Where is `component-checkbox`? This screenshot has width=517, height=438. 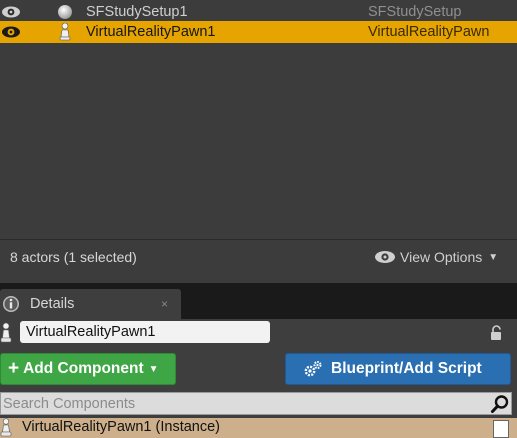
component-checkbox is located at coordinates (501, 429).